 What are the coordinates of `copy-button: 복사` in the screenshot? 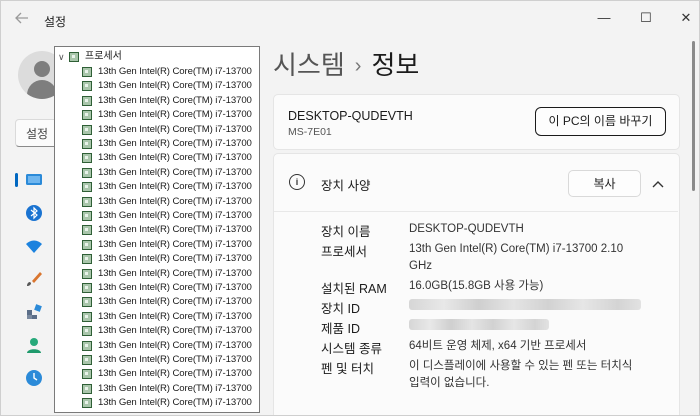 It's located at (604, 183).